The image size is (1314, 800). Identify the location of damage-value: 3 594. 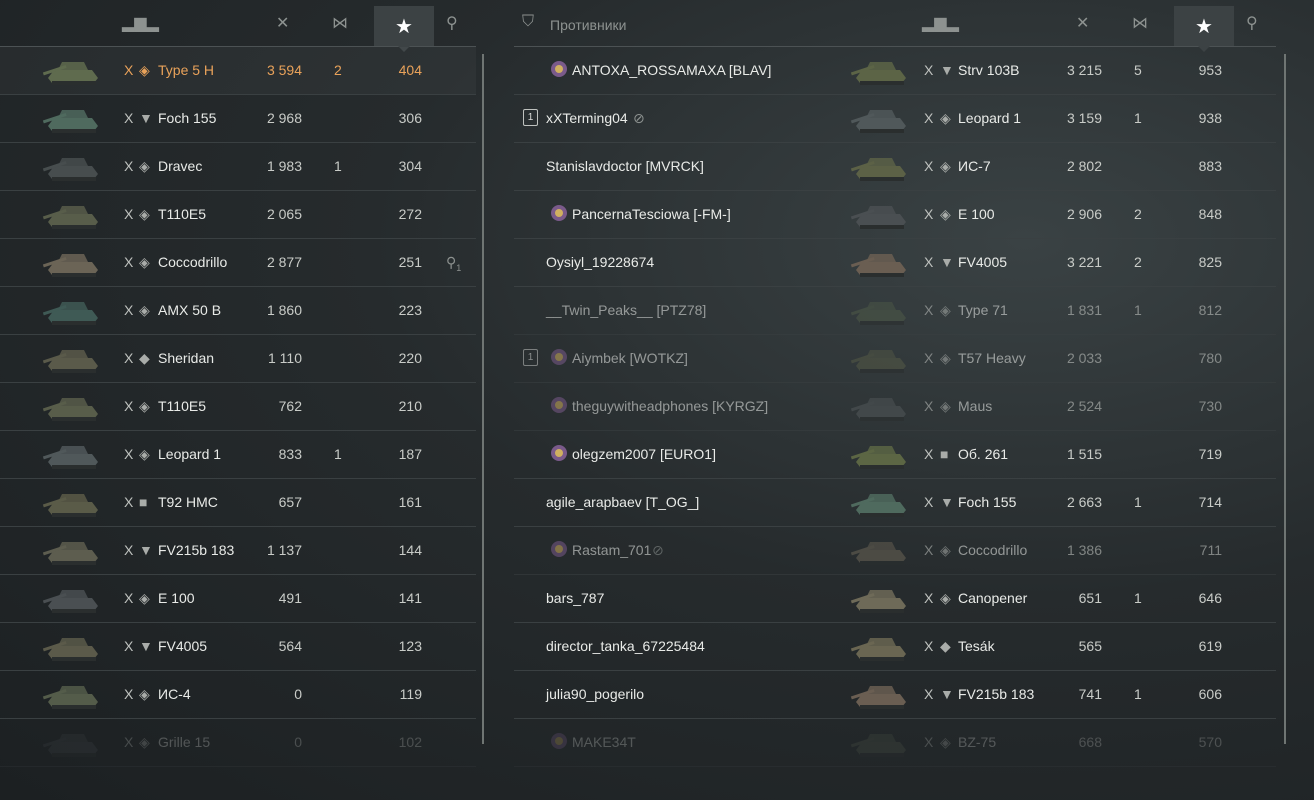
(284, 70).